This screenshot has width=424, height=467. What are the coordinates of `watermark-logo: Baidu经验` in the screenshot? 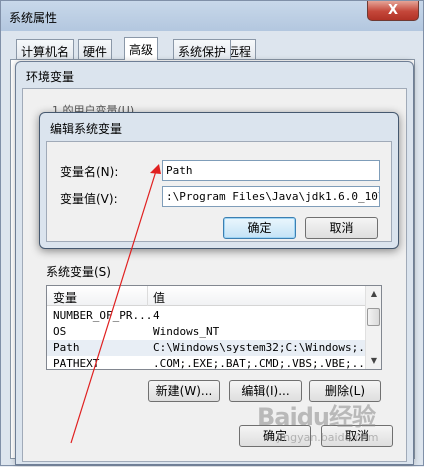 It's located at (316, 417).